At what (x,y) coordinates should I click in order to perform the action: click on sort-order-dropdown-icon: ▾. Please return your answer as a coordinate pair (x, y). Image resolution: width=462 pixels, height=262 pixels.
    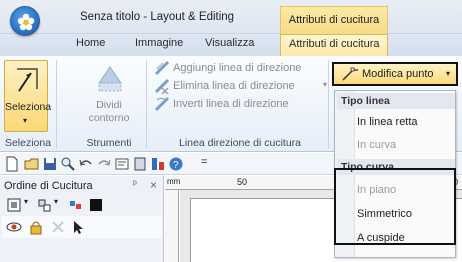
    Looking at the image, I should click on (56, 201).